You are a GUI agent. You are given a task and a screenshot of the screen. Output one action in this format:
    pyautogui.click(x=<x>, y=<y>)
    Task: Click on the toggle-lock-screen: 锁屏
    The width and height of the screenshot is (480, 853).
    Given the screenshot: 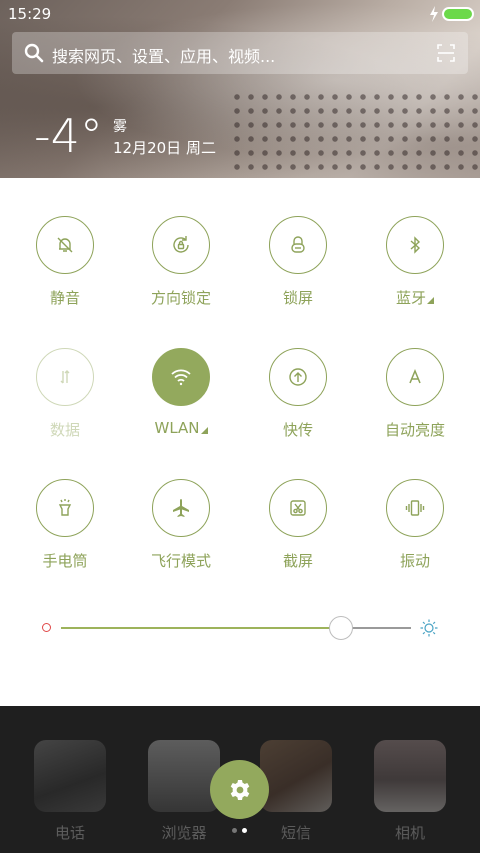 What is the action you would take?
    pyautogui.click(x=298, y=271)
    